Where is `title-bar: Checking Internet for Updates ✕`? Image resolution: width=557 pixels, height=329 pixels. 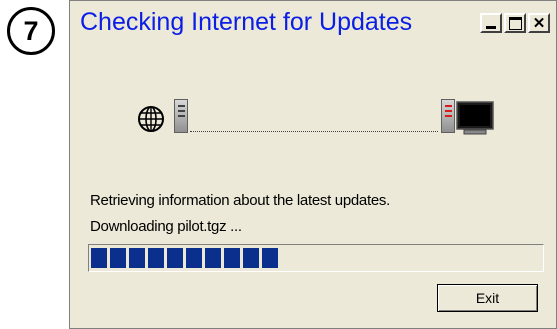
title-bar: Checking Internet for Updates ✕ is located at coordinates (313, 23).